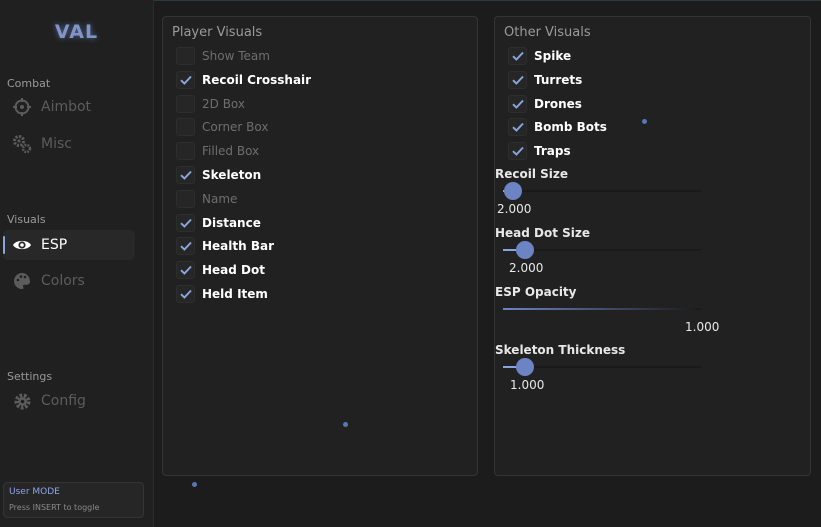 This screenshot has width=821, height=527. Describe the element at coordinates (69, 245) in the screenshot. I see `sidebar-item-esp: ESP` at that location.